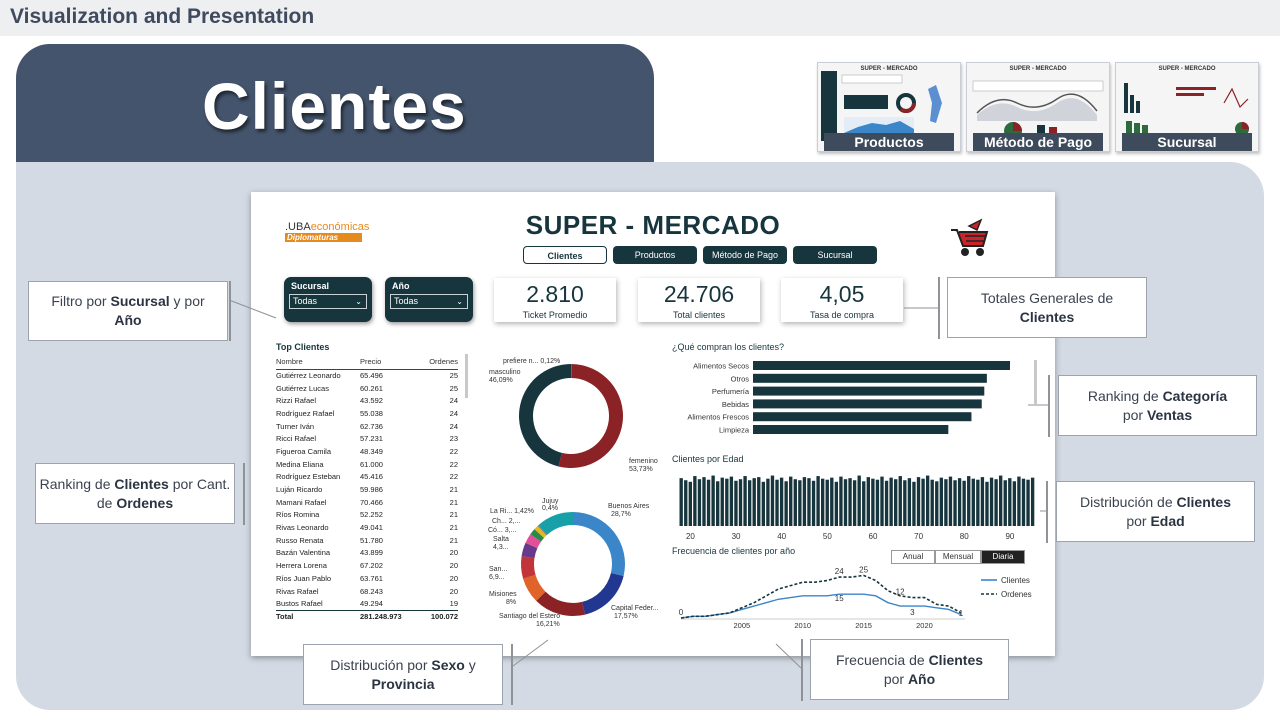 Image resolution: width=1280 pixels, height=720 pixels. What do you see at coordinates (501, 380) in the screenshot?
I see `label-masculino-pct: 46,09%` at bounding box center [501, 380].